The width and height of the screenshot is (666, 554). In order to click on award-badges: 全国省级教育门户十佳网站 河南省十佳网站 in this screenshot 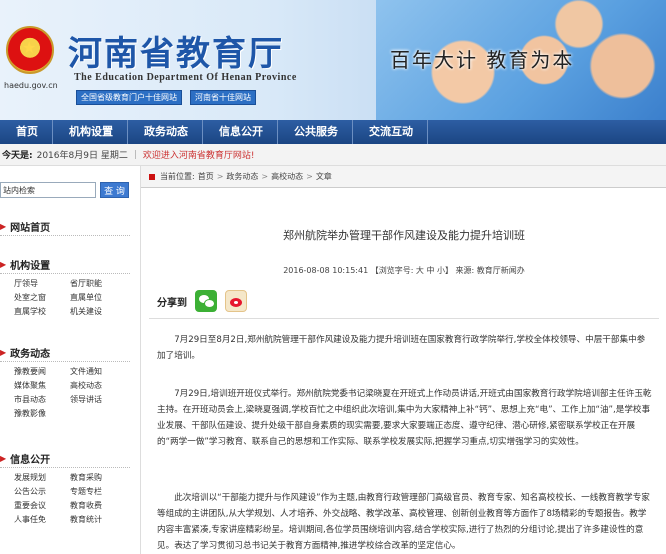, I will do `click(166, 97)`.